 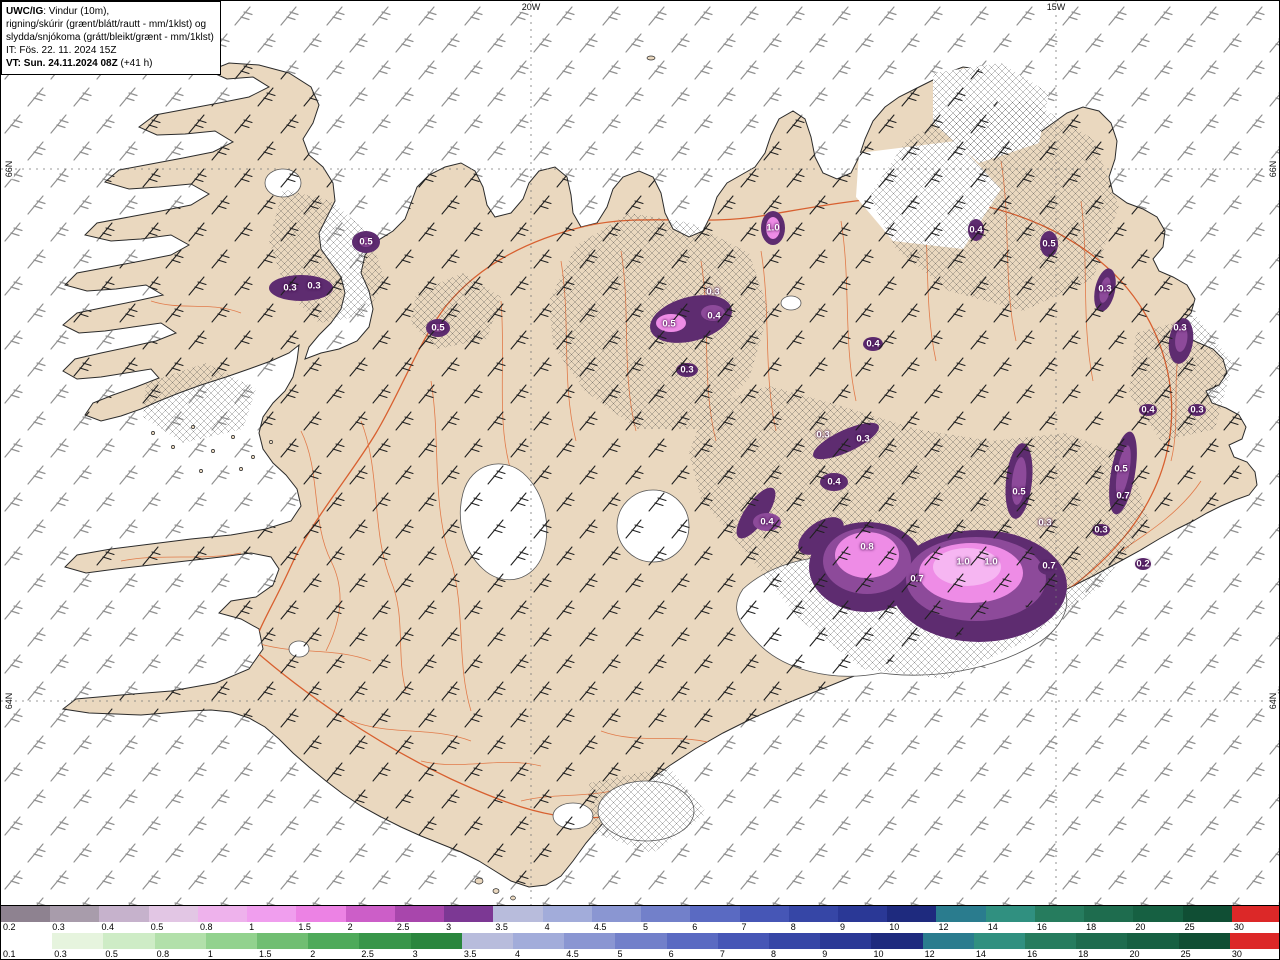 What do you see at coordinates (600, 927) in the screenshot?
I see `scale-snow-tick-label: 4.5` at bounding box center [600, 927].